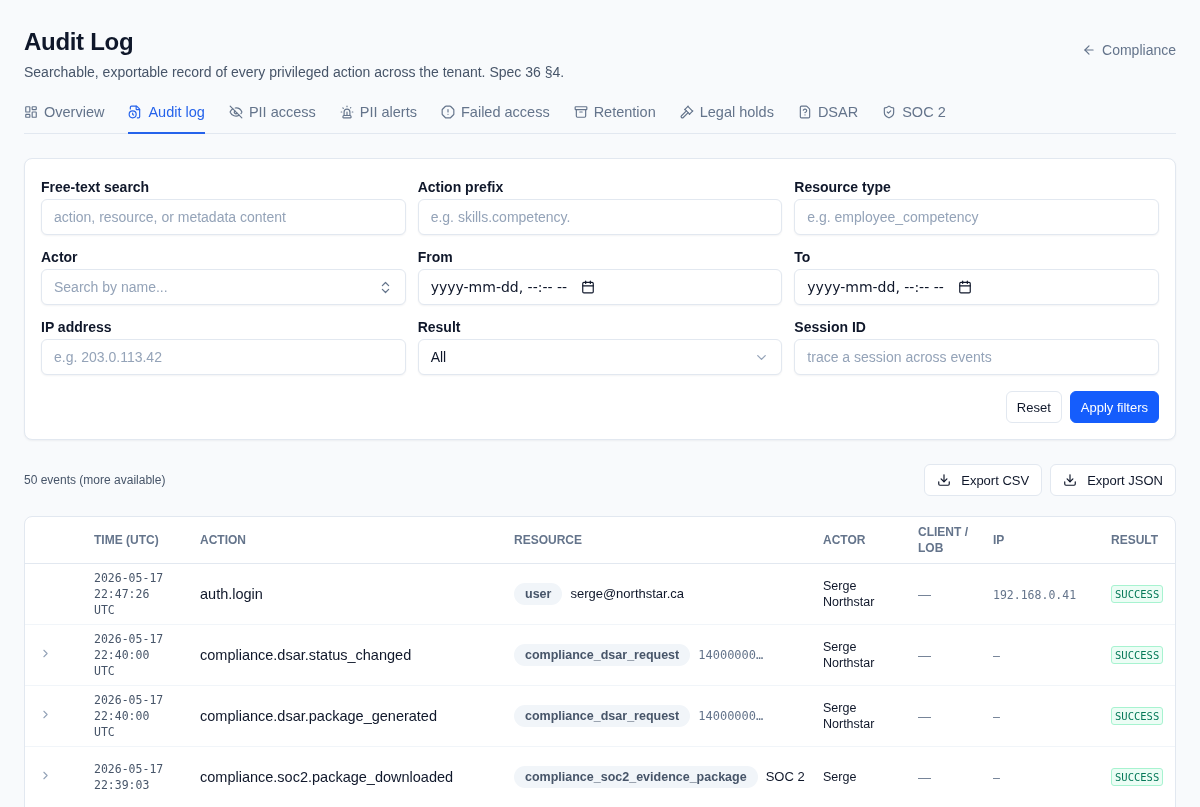 Image resolution: width=1200 pixels, height=807 pixels. Describe the element at coordinates (306, 654) in the screenshot. I see `action-name: compliance.dsar.status_changed` at that location.